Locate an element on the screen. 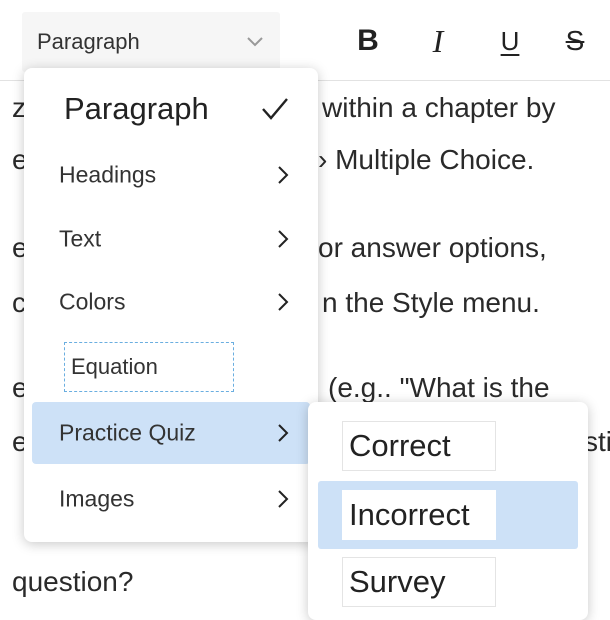  menu-item-colors: Colors is located at coordinates (171, 302).